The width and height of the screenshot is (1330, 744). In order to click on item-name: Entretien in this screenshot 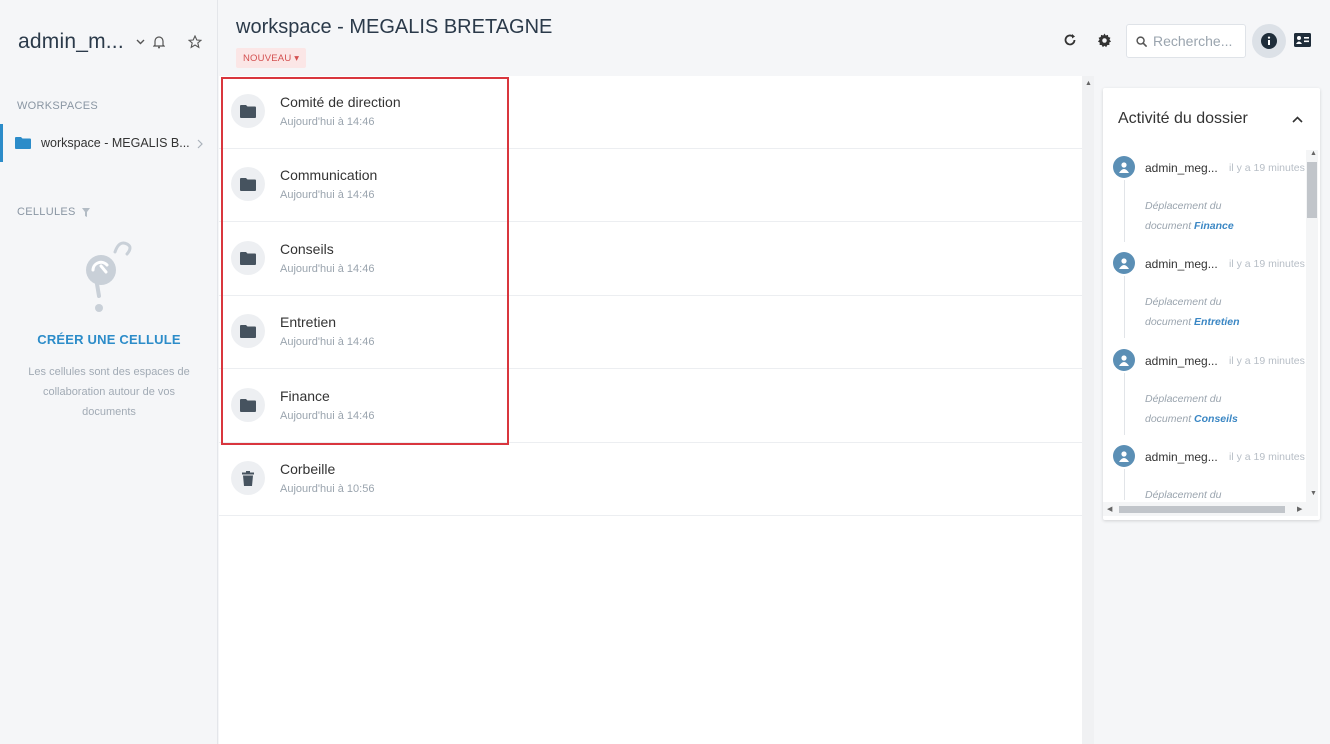, I will do `click(308, 322)`.